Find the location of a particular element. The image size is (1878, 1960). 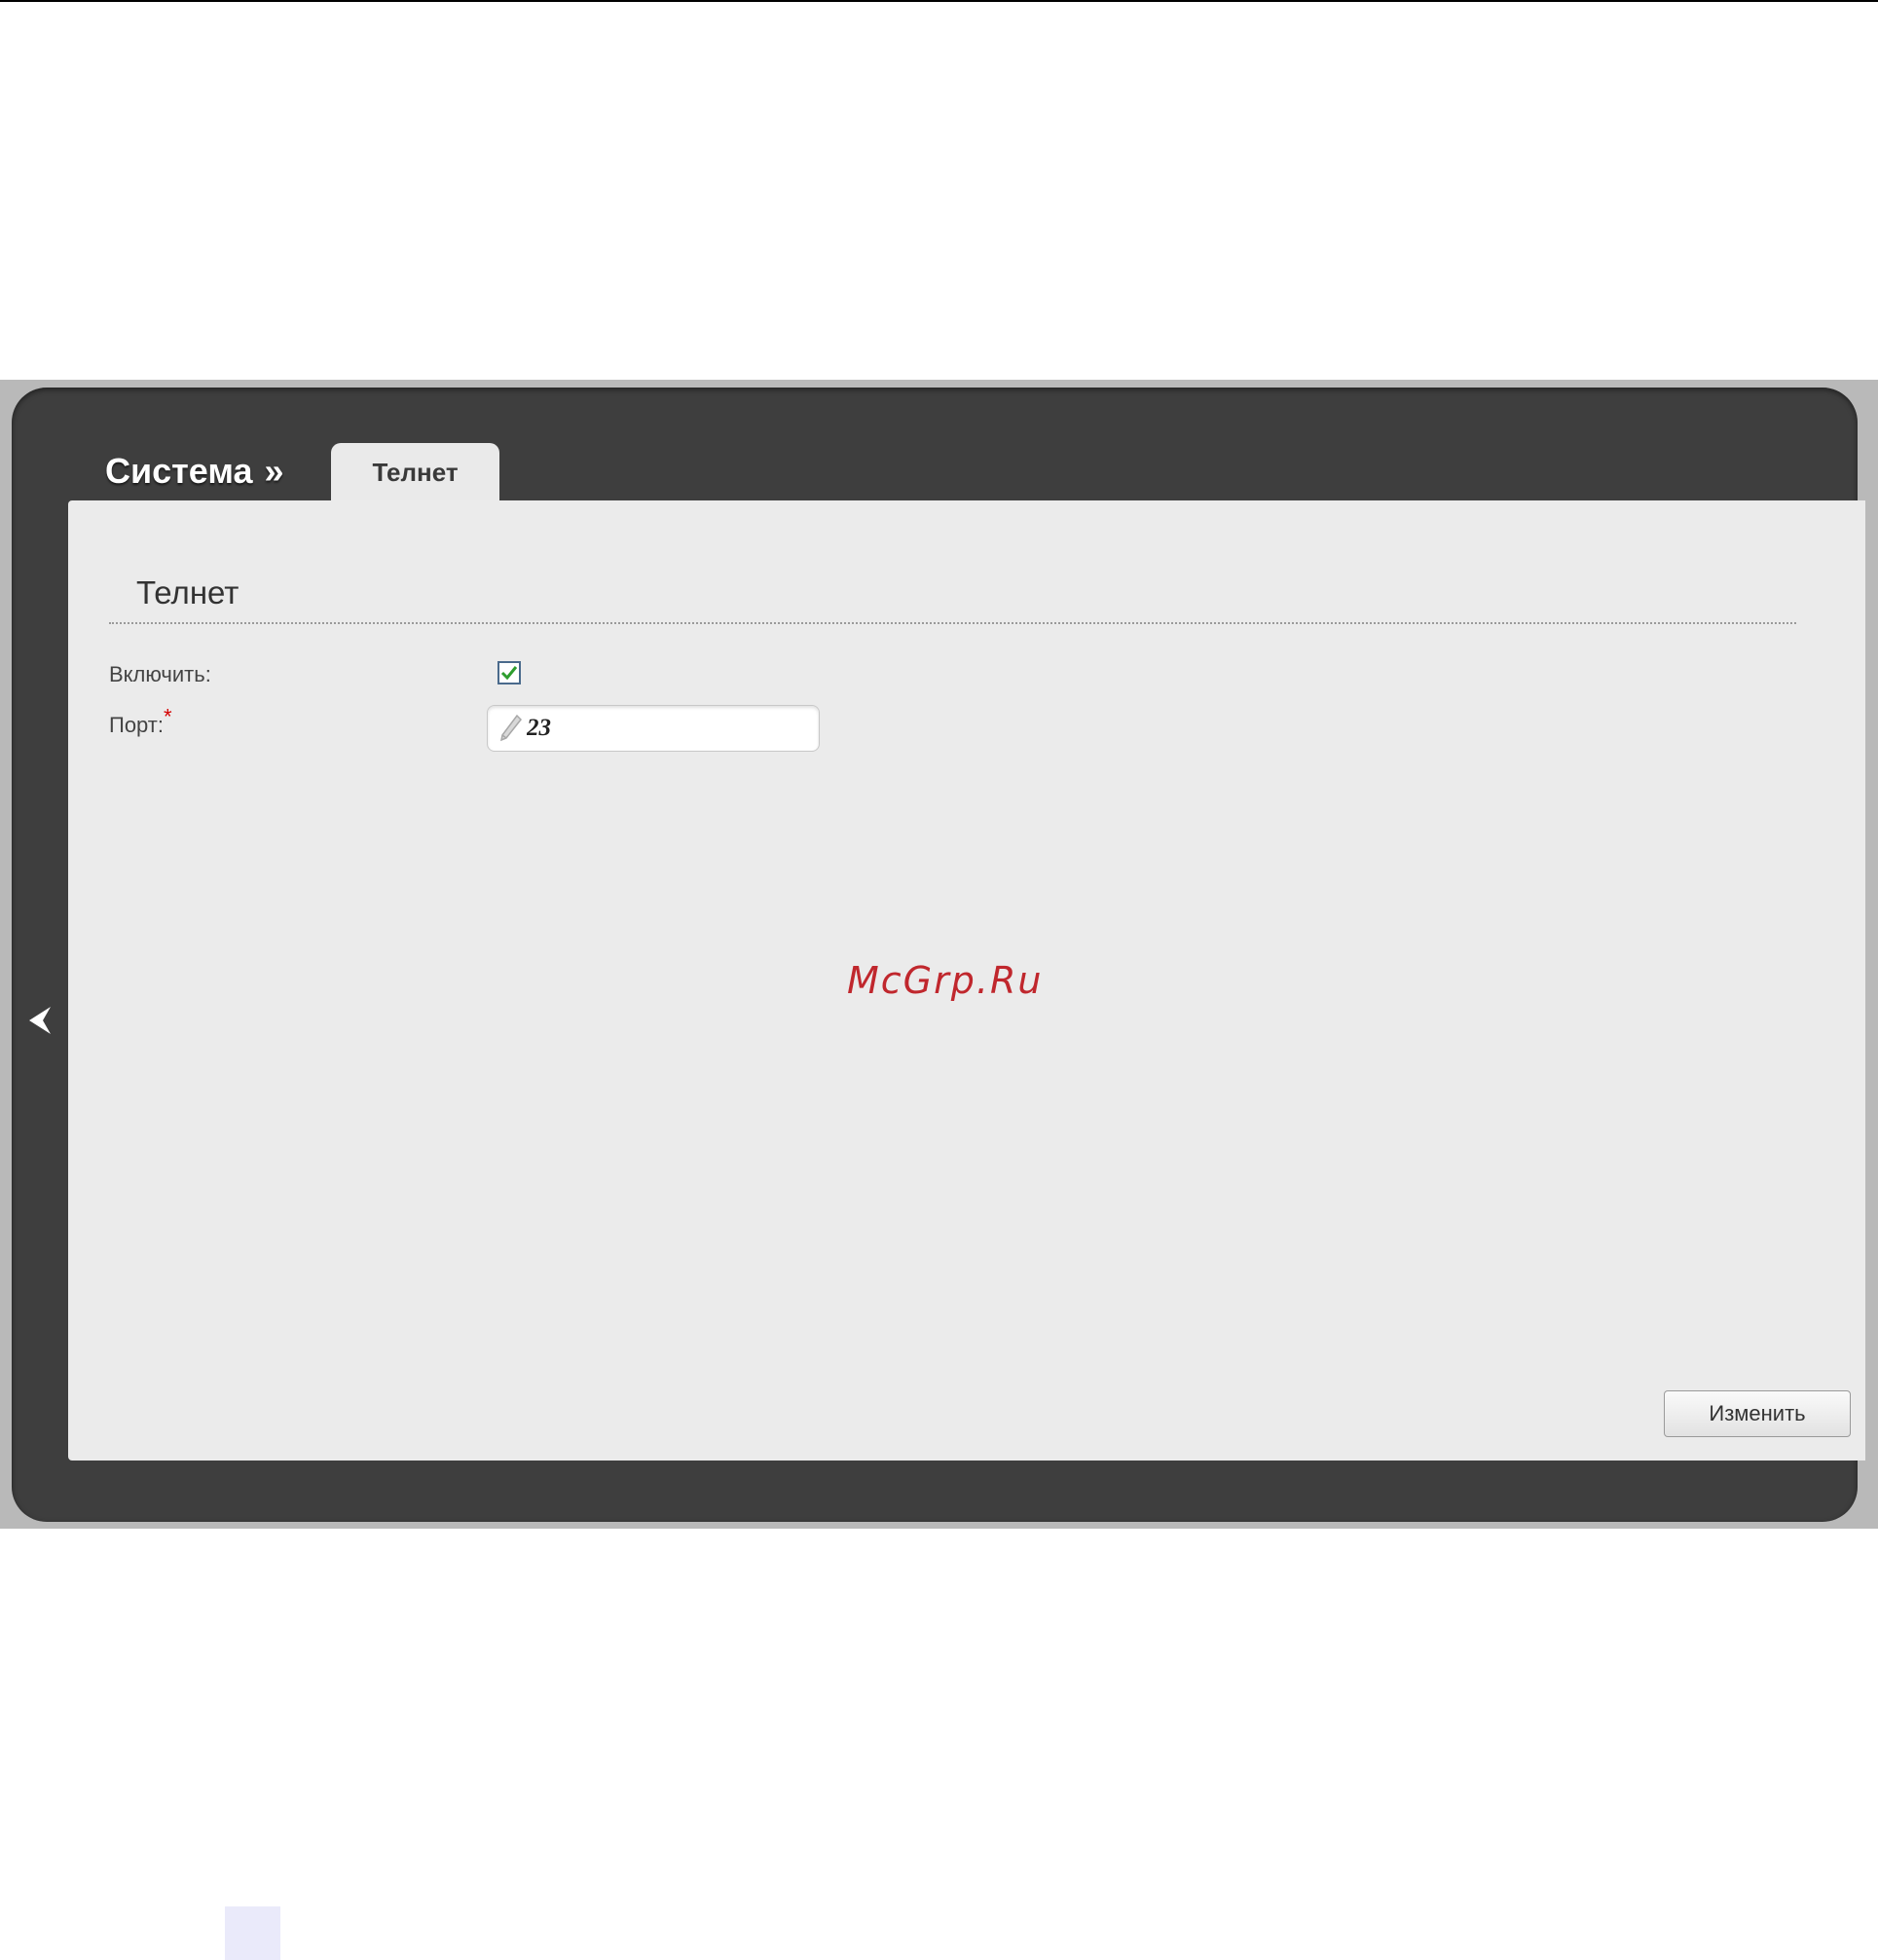

pencil-icon is located at coordinates (511, 728).